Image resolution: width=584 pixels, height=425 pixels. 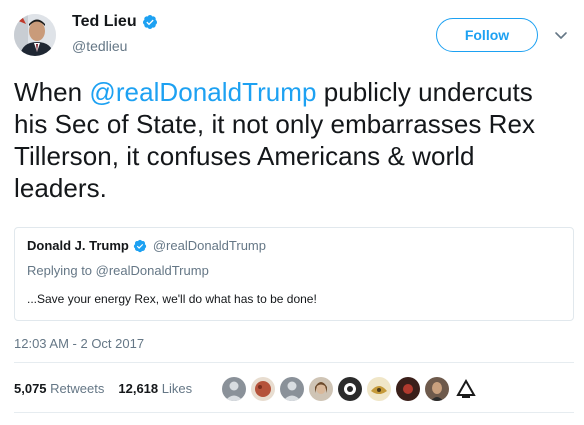 I want to click on author-avatar, so click(x=35, y=35).